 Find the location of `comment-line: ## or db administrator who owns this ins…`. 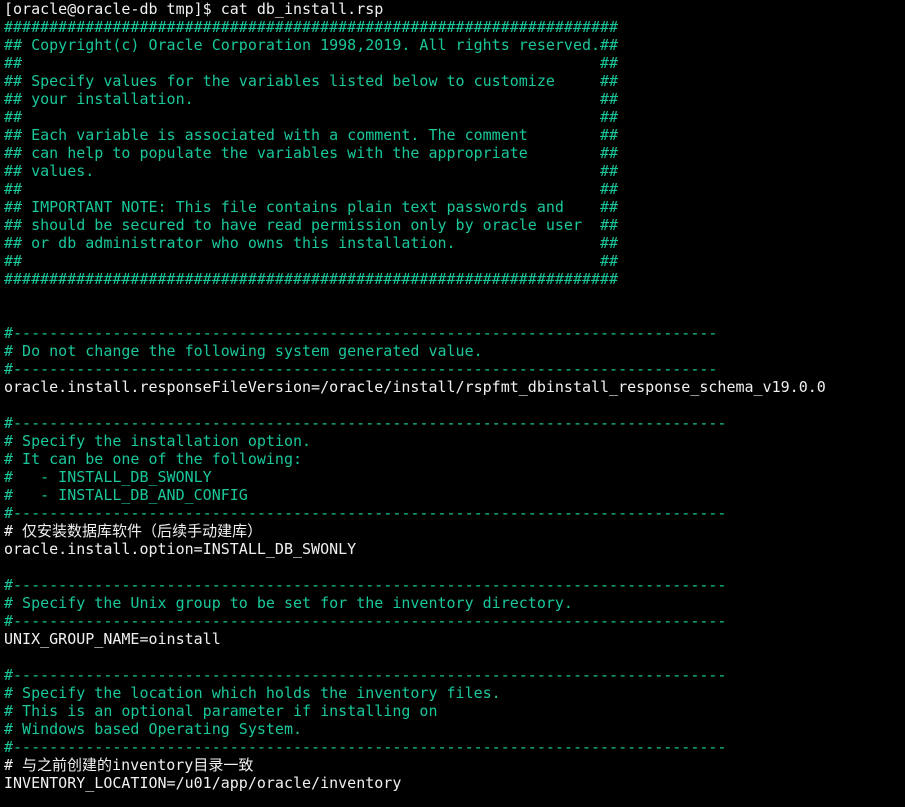

comment-line: ## or db administrator who owns this ins… is located at coordinates (311, 243).